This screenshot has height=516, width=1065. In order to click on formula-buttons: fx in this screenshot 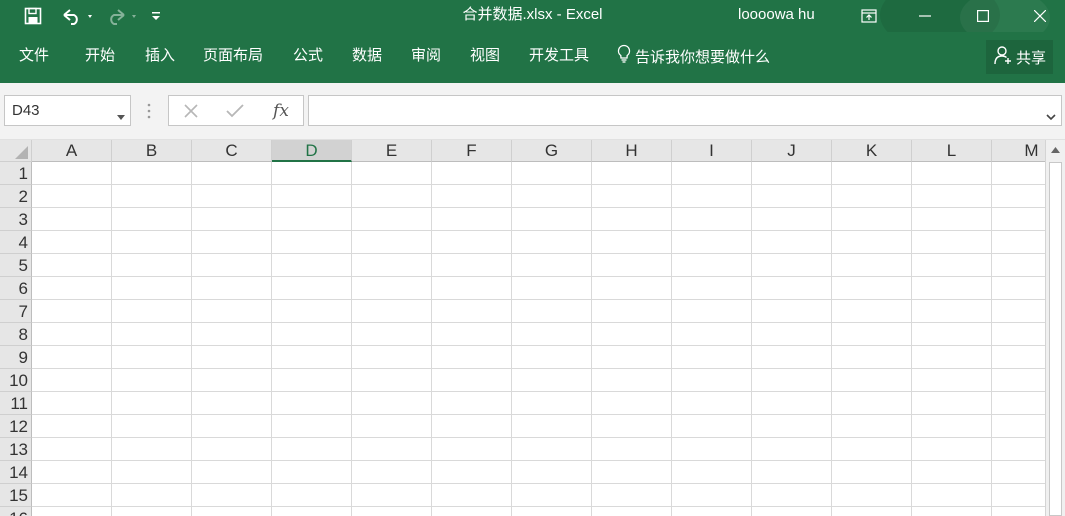, I will do `click(236, 110)`.